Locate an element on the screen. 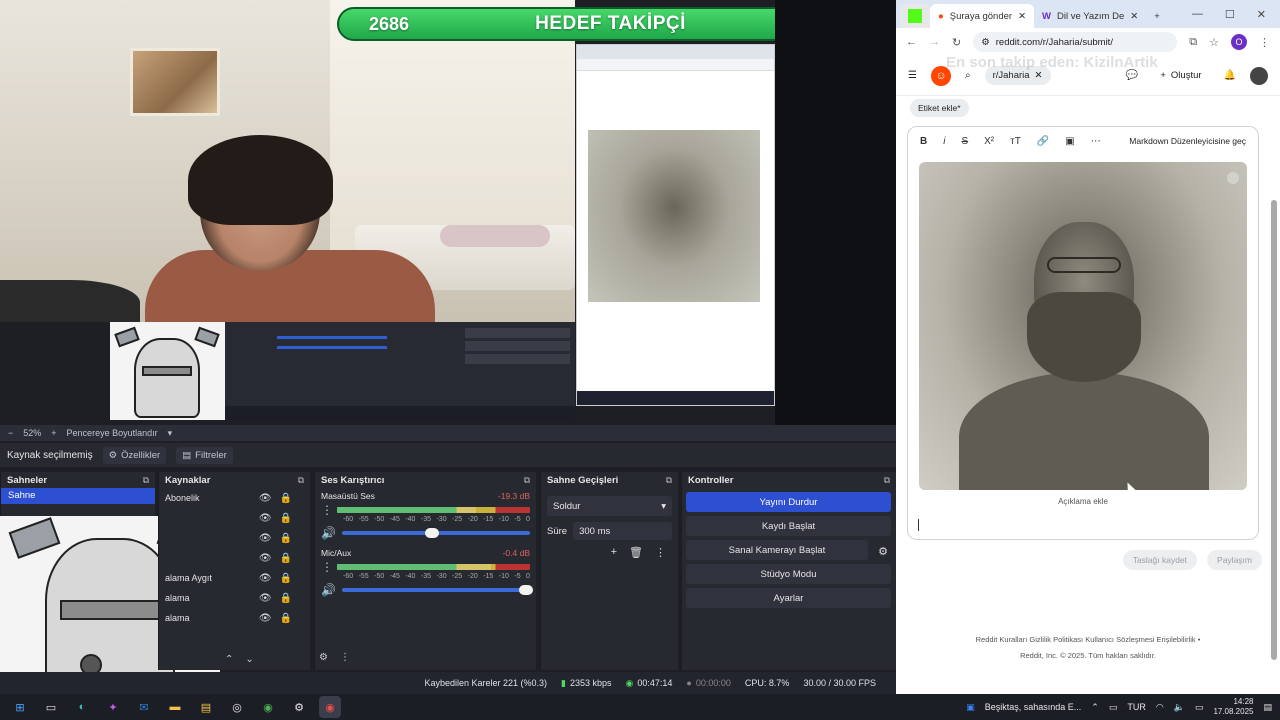 Image resolution: width=1280 pixels, height=720 pixels. chevron-down-icon: ▾ is located at coordinates (170, 433).